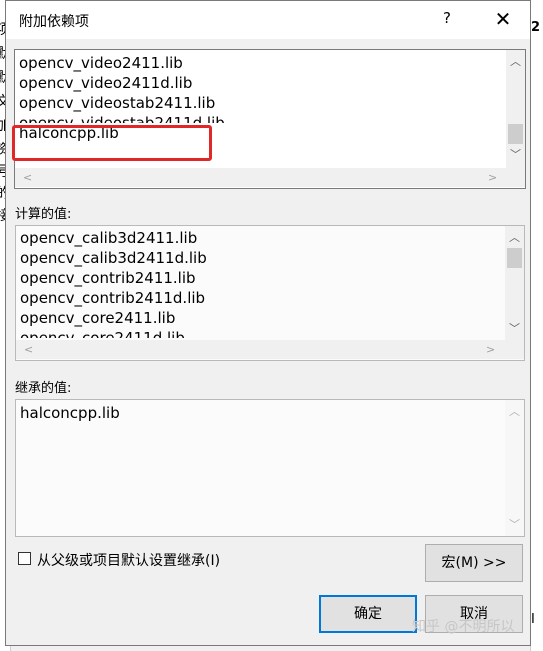  I want to click on dialog-title: 附加依赖项, so click(54, 22).